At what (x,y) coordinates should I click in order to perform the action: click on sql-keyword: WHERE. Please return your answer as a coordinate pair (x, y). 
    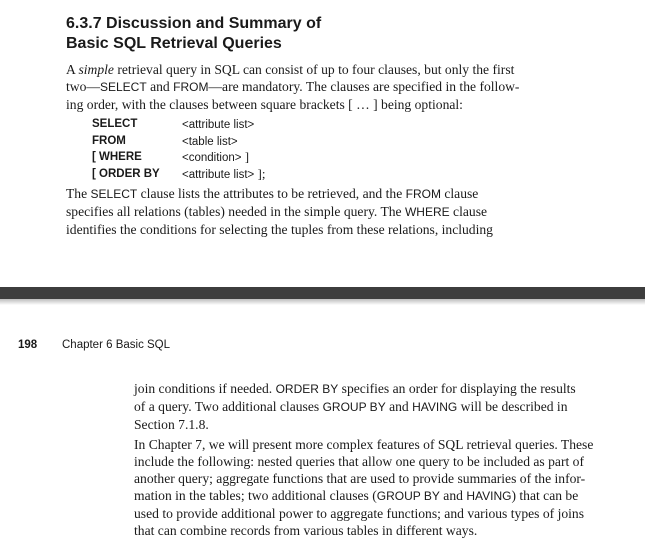
    Looking at the image, I should click on (427, 212).